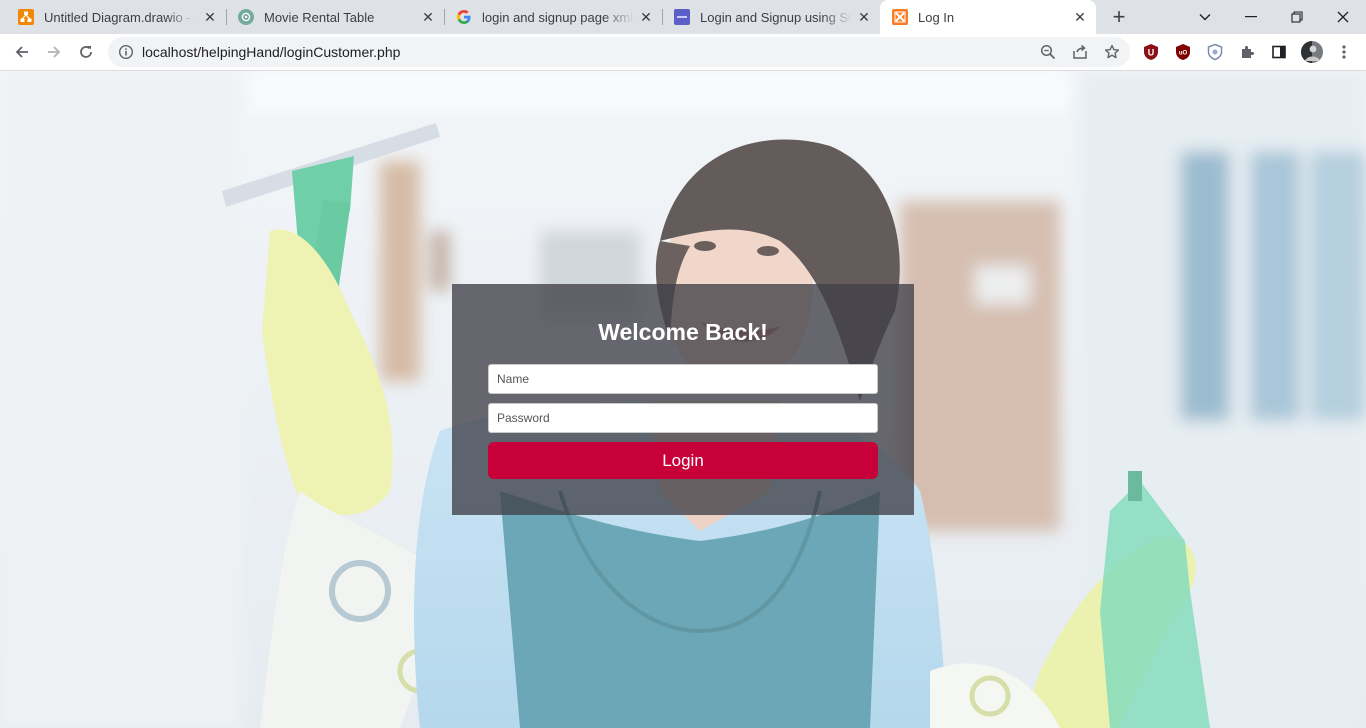  I want to click on minimize-button, so click(1251, 17).